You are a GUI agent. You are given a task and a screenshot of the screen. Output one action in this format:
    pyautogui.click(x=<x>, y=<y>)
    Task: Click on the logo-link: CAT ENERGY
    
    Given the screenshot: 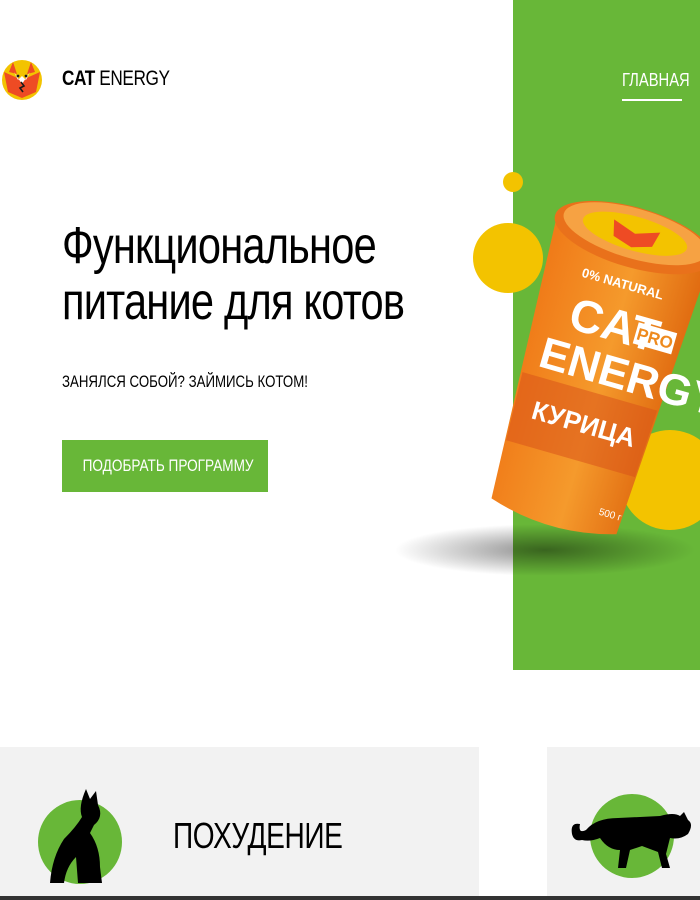 What is the action you would take?
    pyautogui.click(x=96, y=79)
    